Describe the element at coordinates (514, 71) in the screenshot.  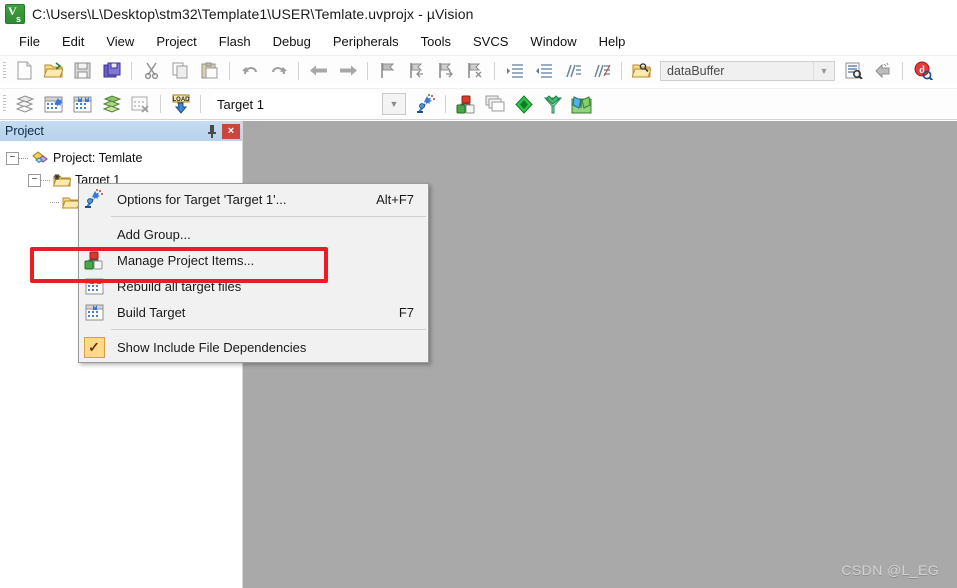
I see `indent-icon` at that location.